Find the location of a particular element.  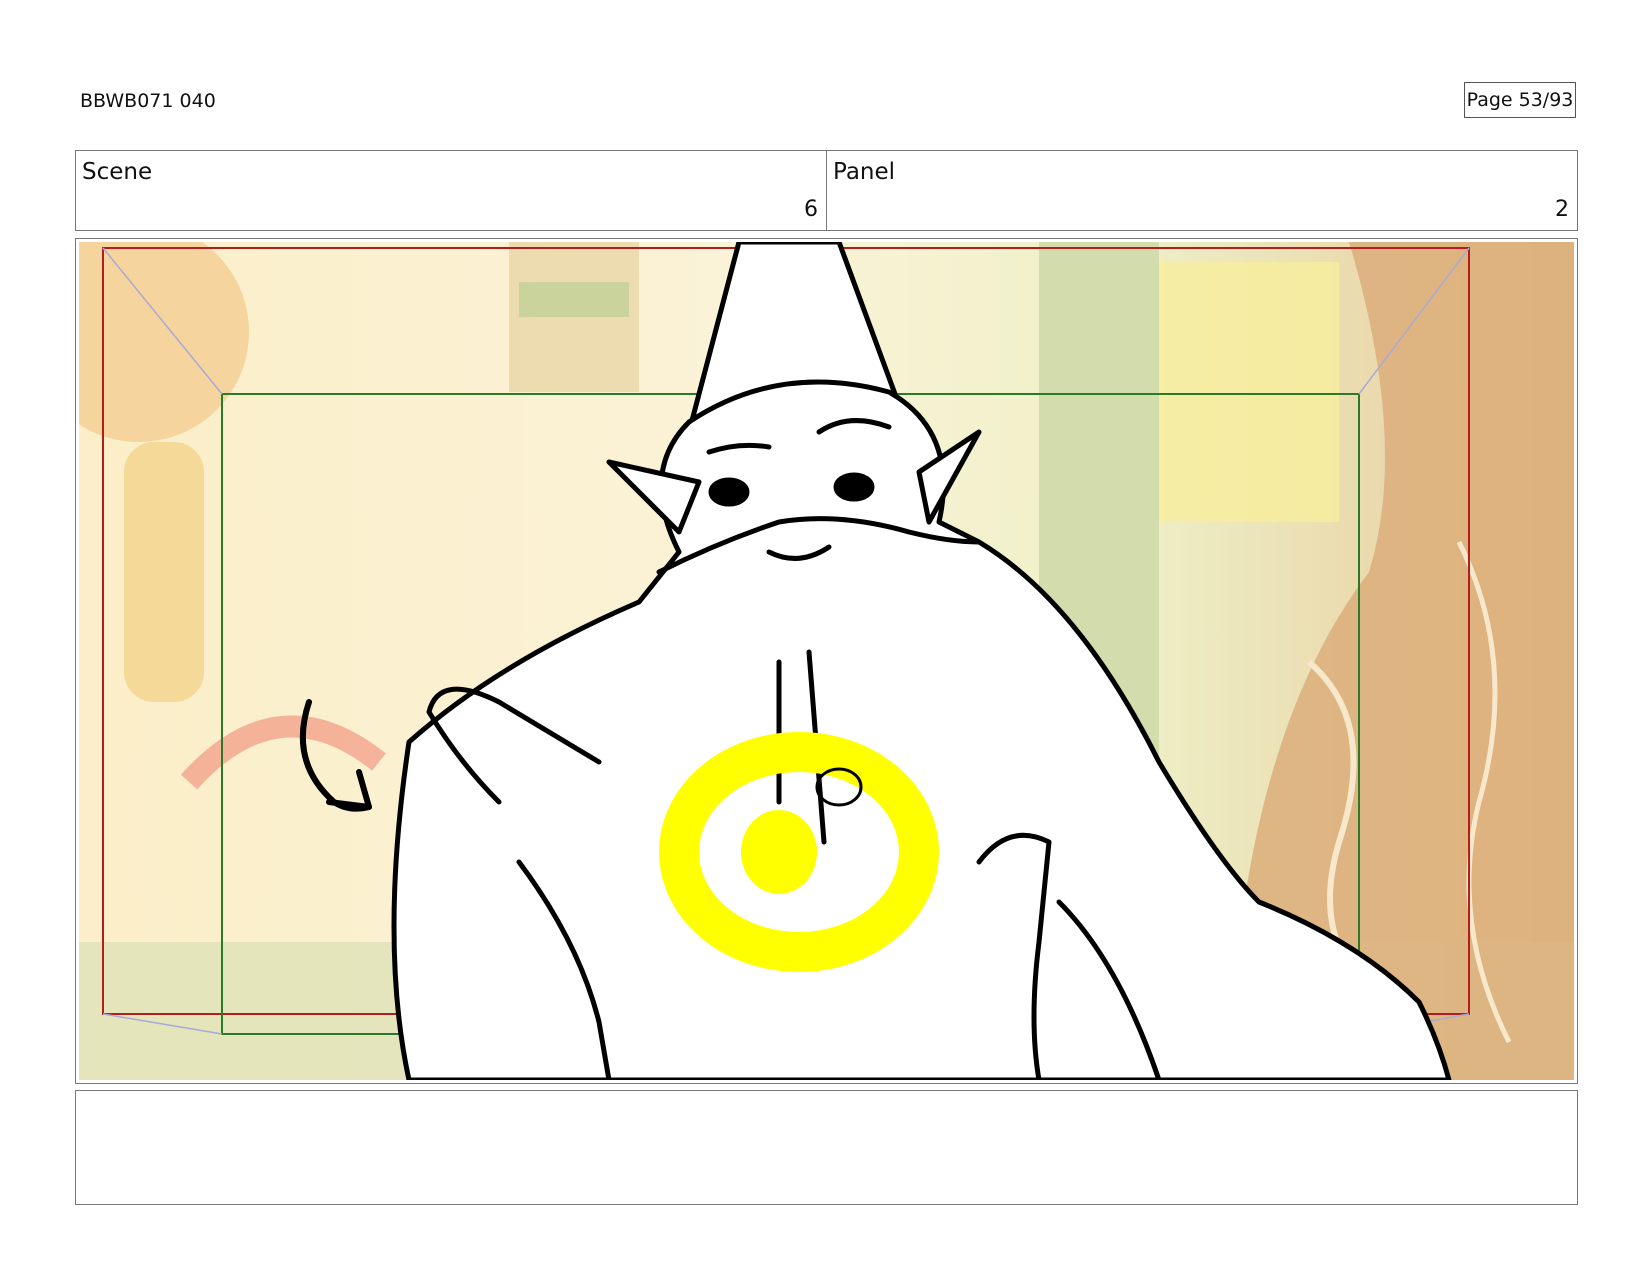

center-tower-band is located at coordinates (574, 299).